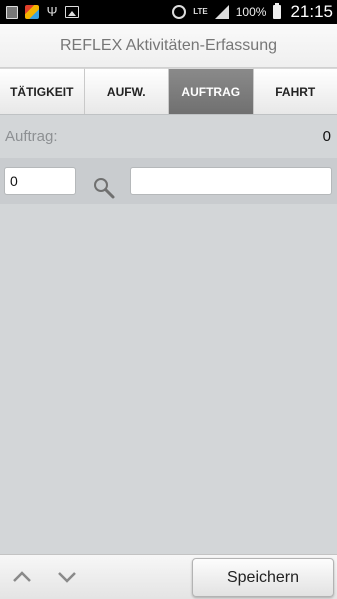 The height and width of the screenshot is (599, 337). What do you see at coordinates (67, 577) in the screenshot?
I see `chevron-down-icon` at bounding box center [67, 577].